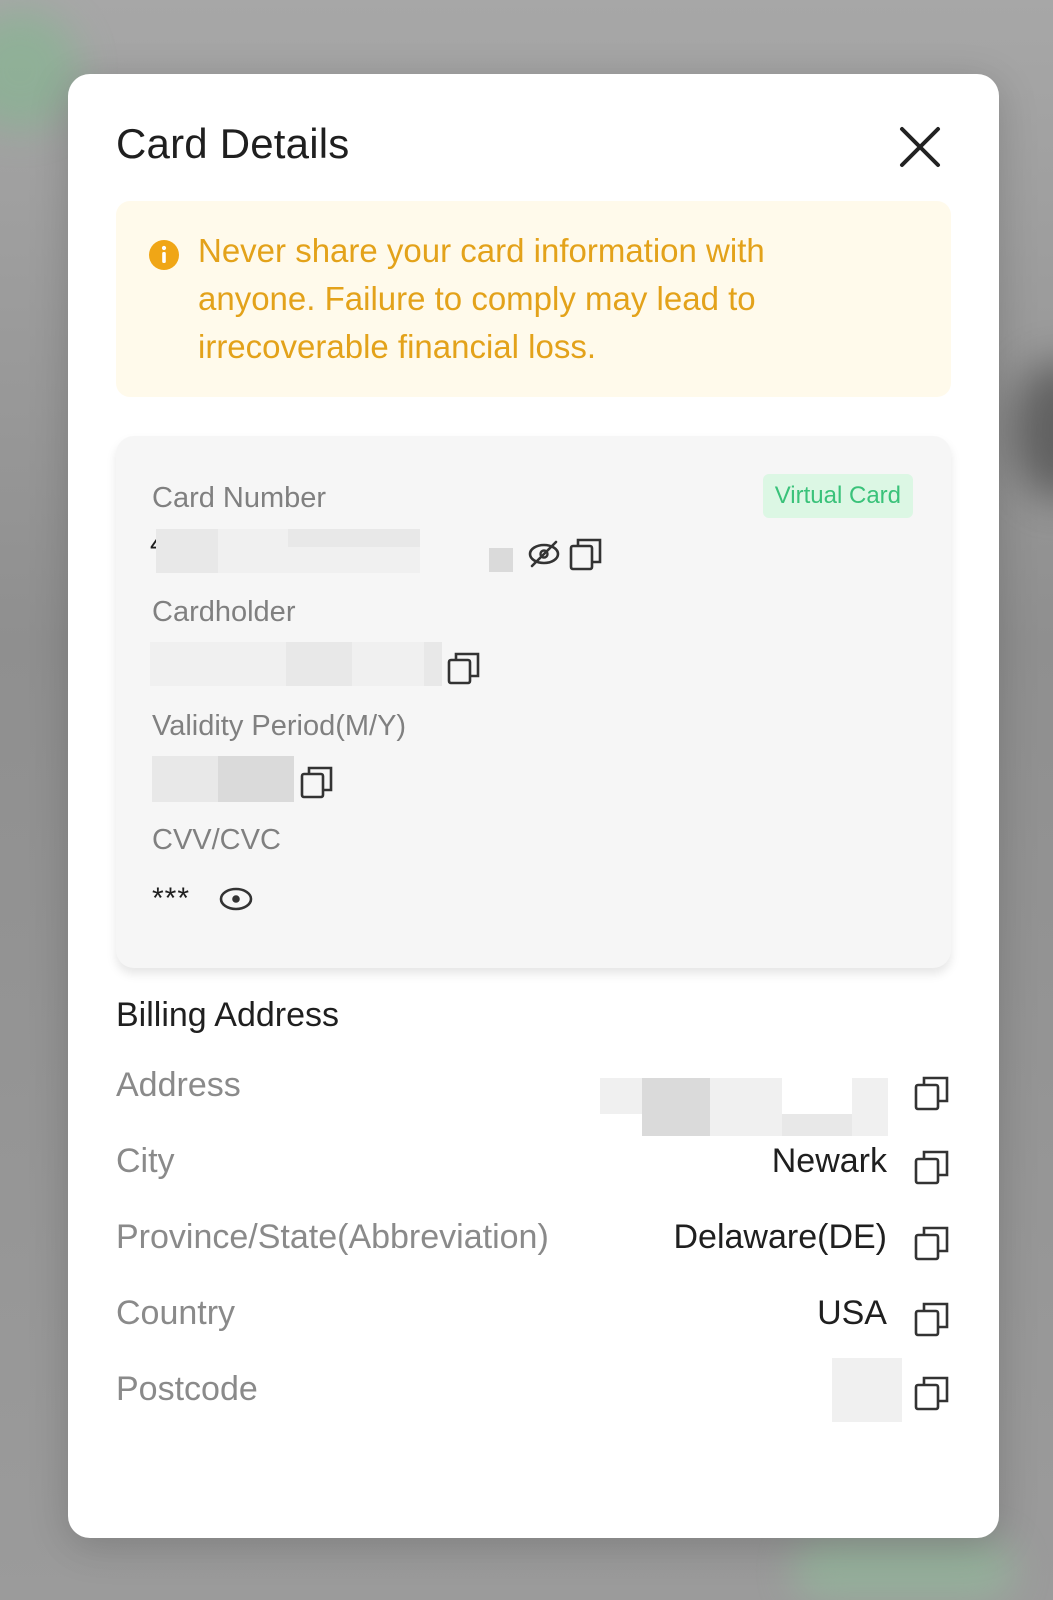 This screenshot has height=1600, width=1053. I want to click on billing-row-label: City, so click(145, 1161).